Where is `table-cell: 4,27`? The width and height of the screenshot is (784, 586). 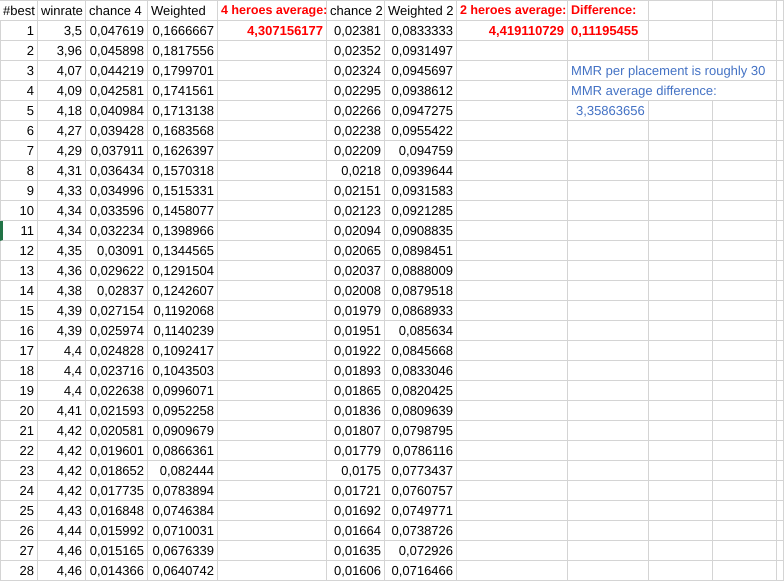 table-cell: 4,27 is located at coordinates (62, 131).